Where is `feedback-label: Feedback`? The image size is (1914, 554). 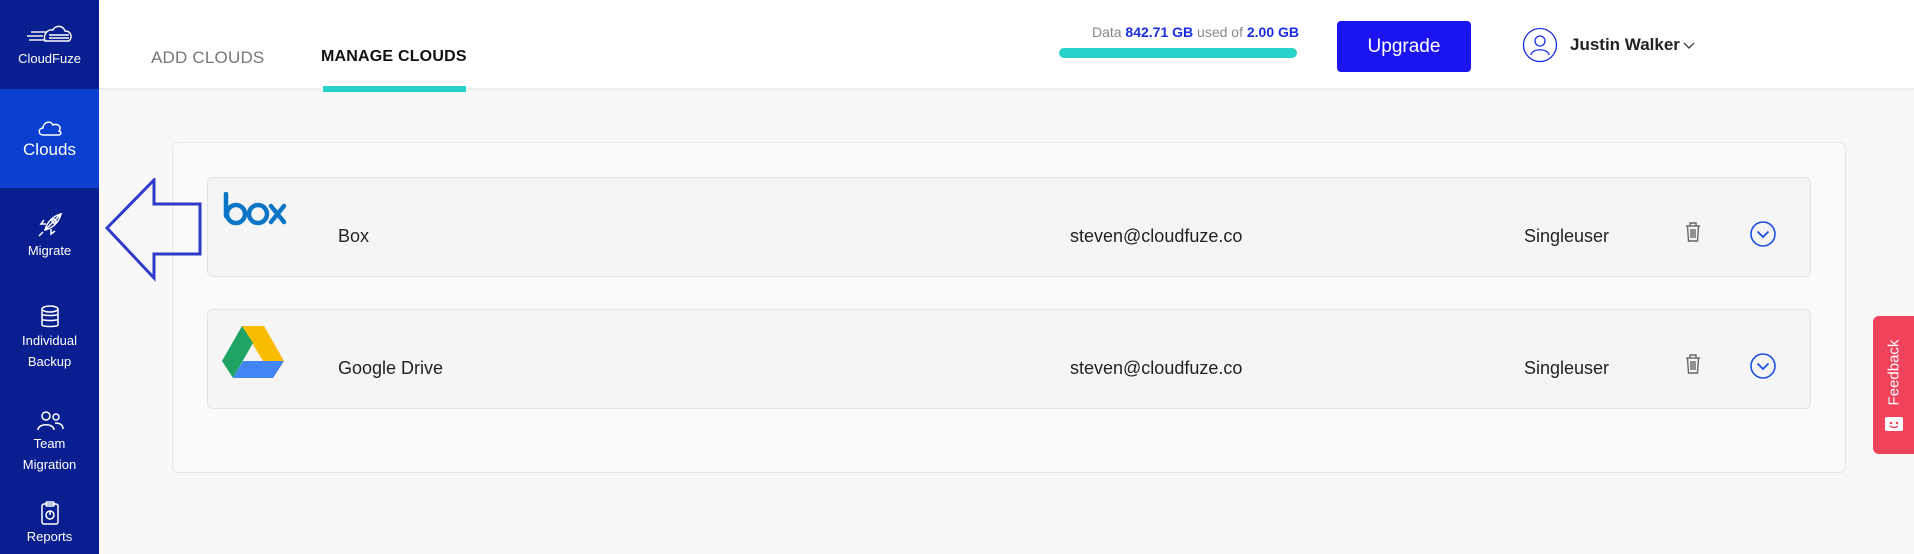 feedback-label: Feedback is located at coordinates (1893, 372).